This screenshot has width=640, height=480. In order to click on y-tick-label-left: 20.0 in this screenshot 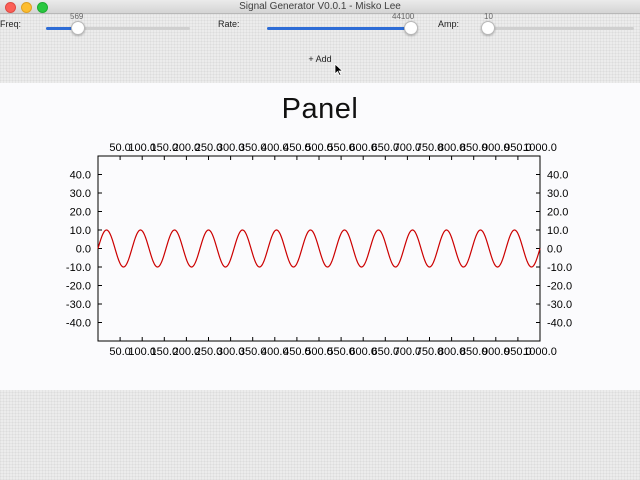, I will do `click(80, 213)`.